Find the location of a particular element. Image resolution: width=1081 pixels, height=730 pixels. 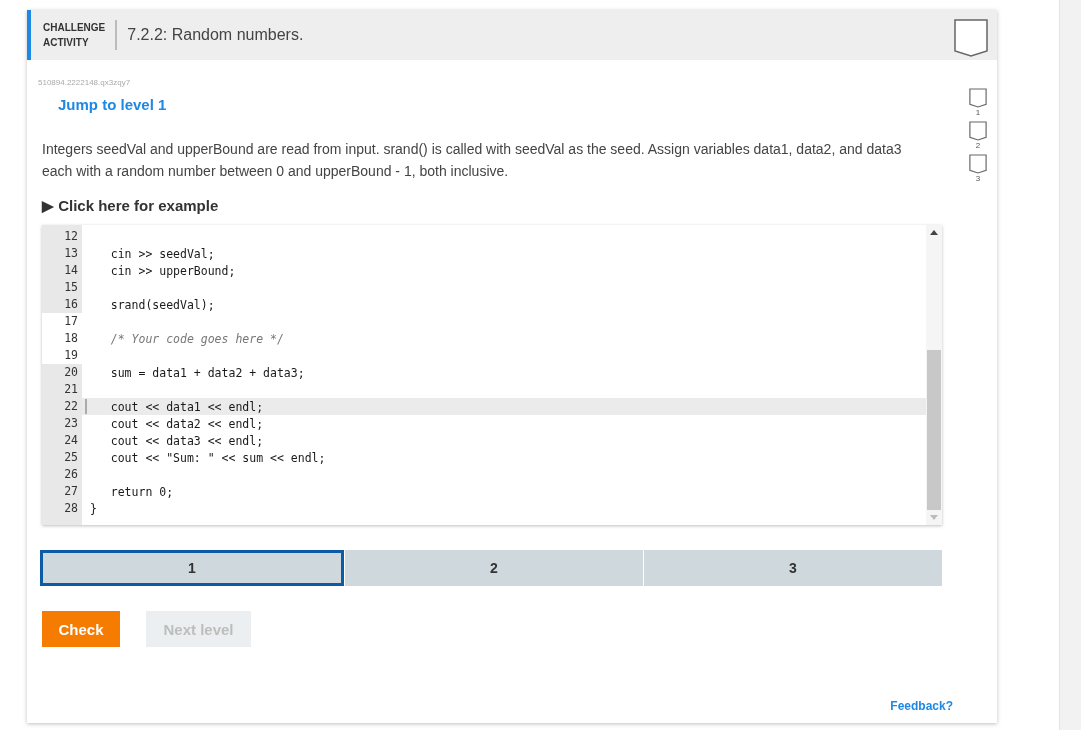

code-line: cin >> upperBound; is located at coordinates (172, 270).